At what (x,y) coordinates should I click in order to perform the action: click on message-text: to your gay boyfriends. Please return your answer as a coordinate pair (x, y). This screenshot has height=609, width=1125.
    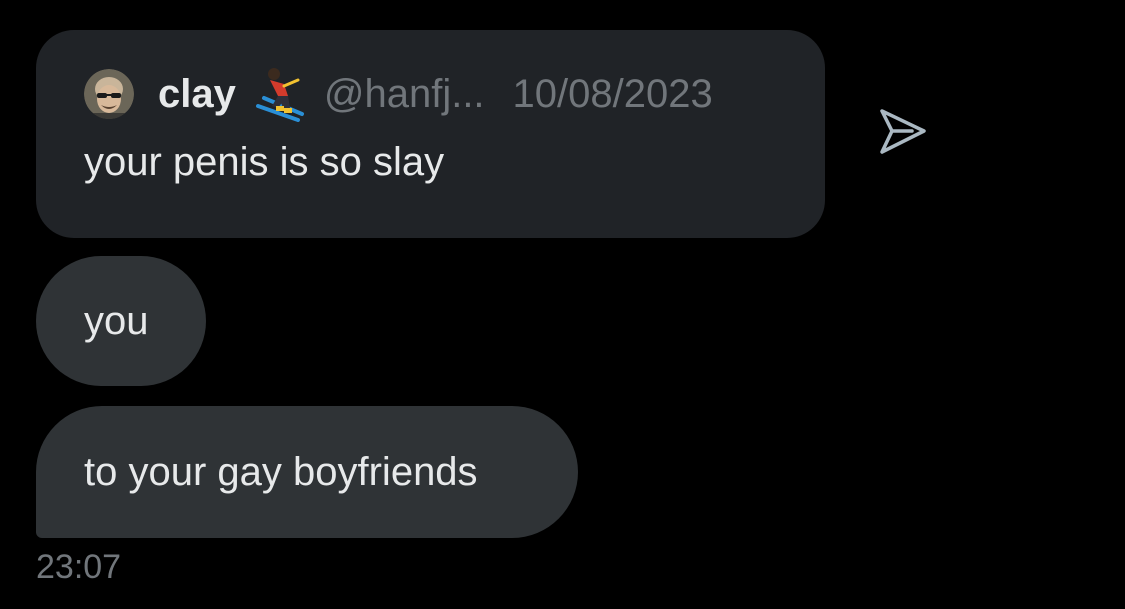
    Looking at the image, I should click on (281, 471).